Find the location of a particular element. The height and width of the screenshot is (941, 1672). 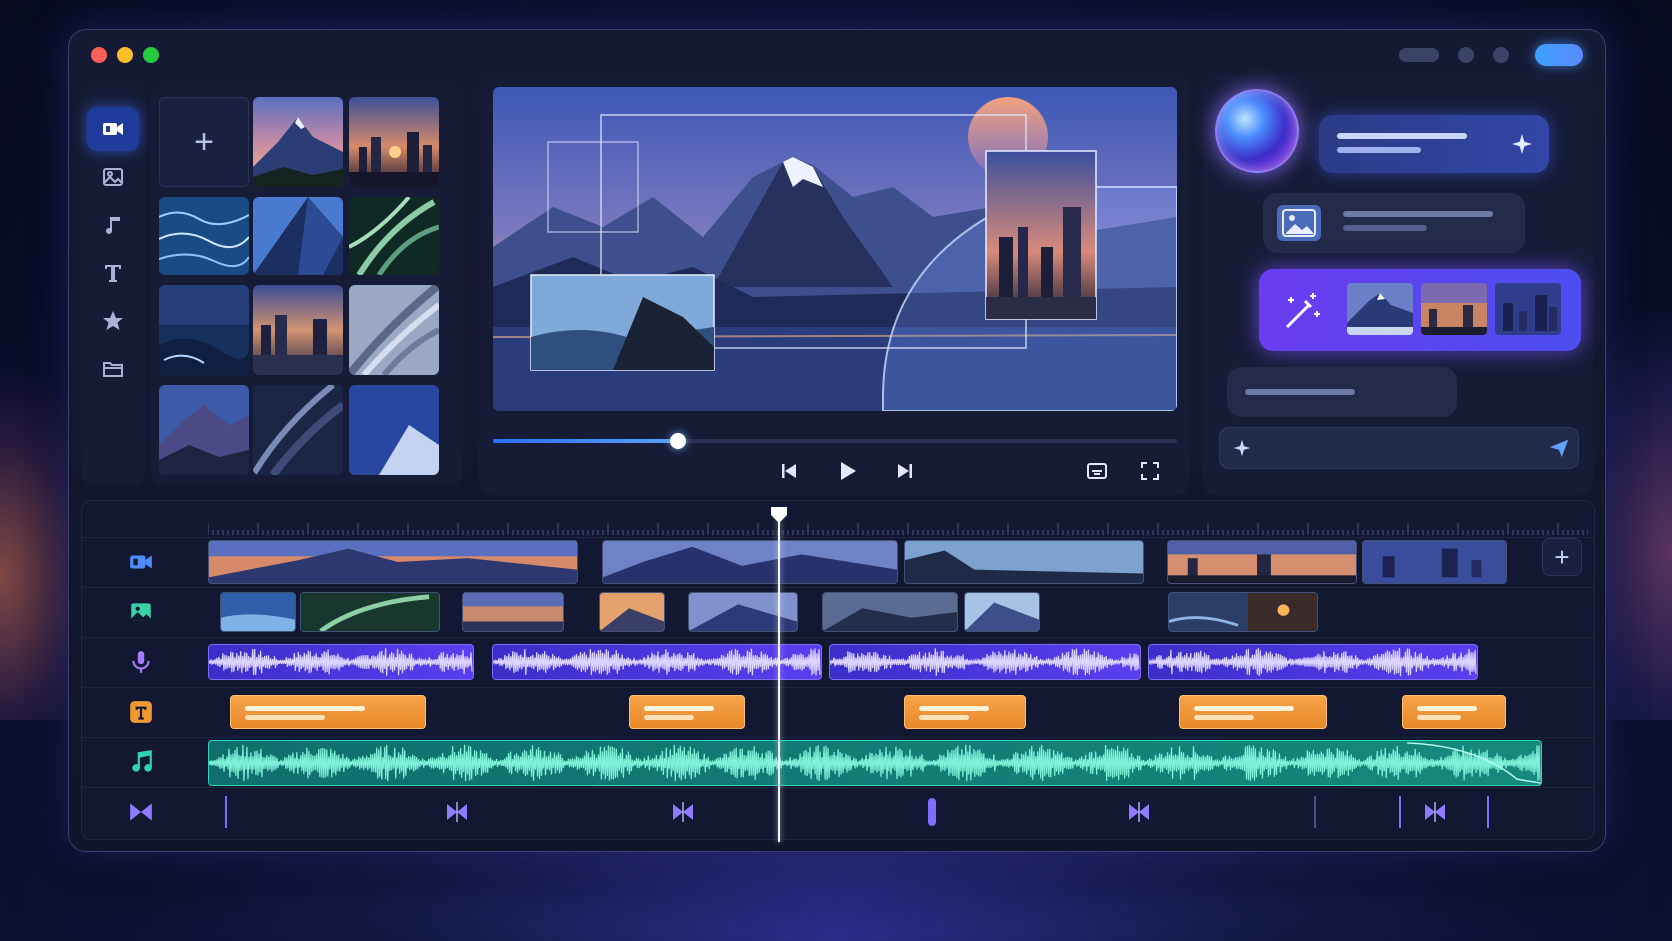

transition-icon is located at coordinates (141, 812).